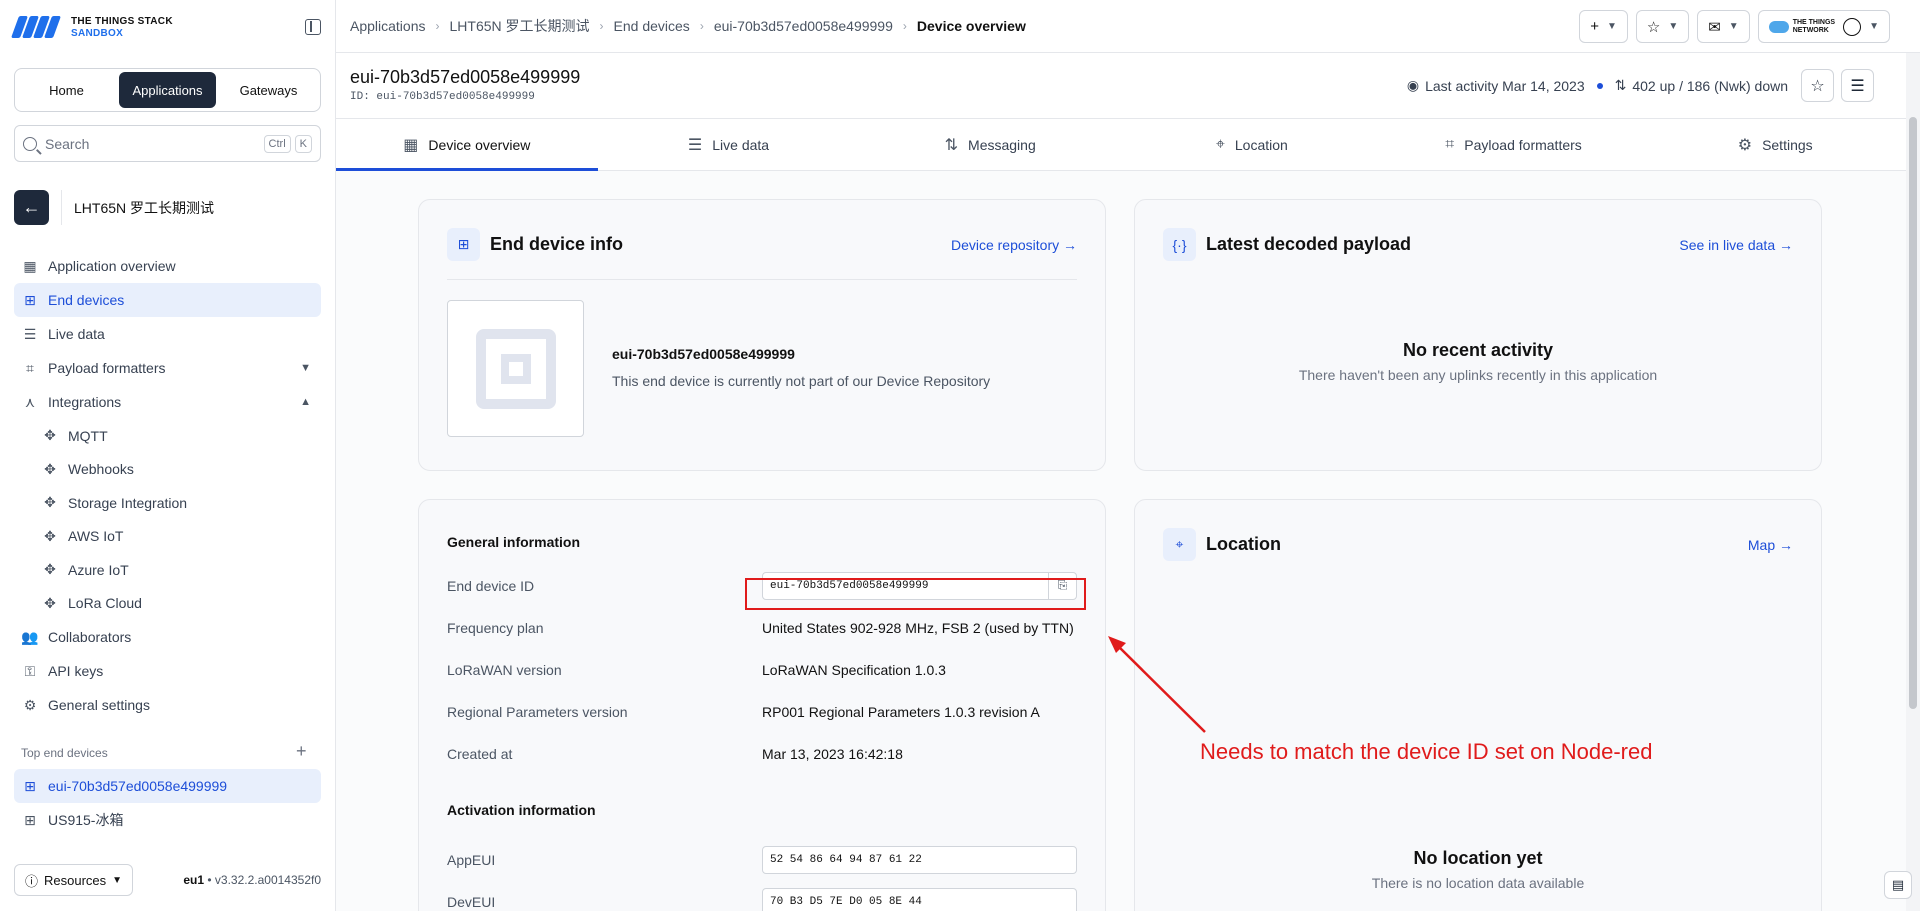 This screenshot has height=911, width=1920. What do you see at coordinates (1261, 144) in the screenshot?
I see `tab-label: Location` at bounding box center [1261, 144].